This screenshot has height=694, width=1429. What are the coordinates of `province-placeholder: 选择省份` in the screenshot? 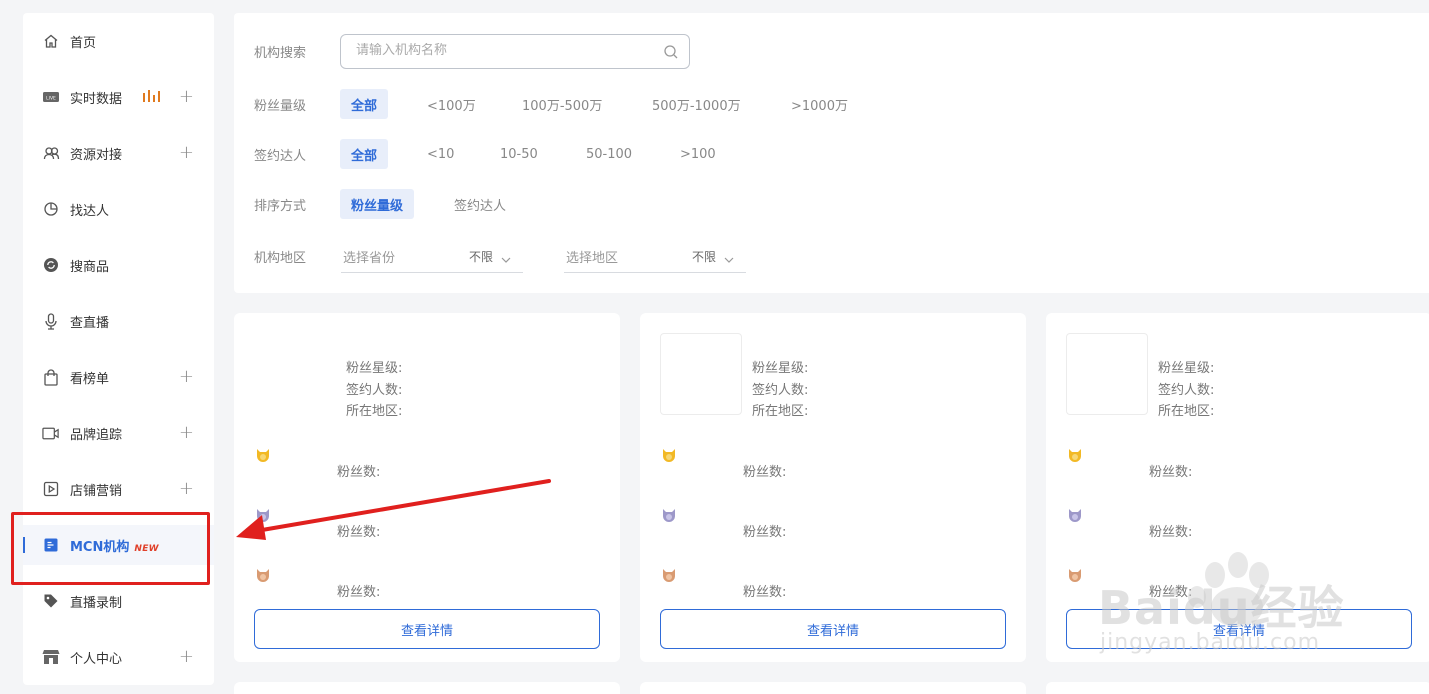 It's located at (369, 258).